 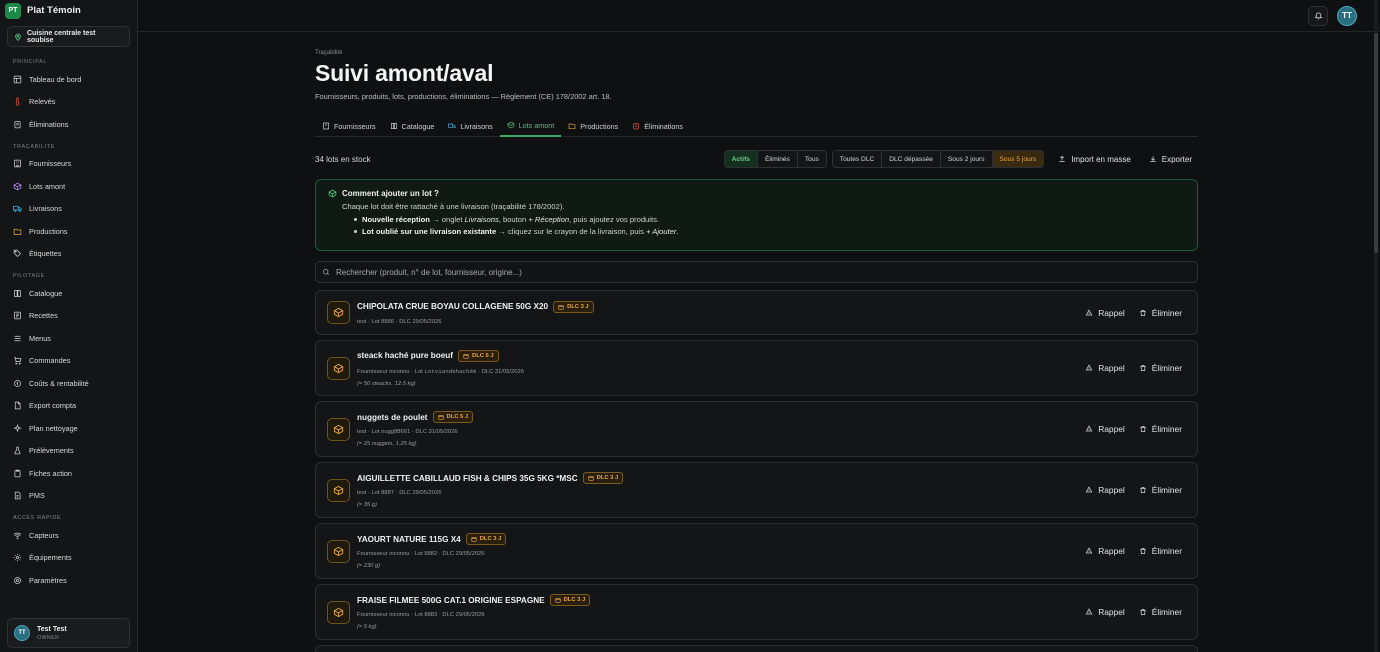 I want to click on filter-actifs: Actifs, so click(x=741, y=159).